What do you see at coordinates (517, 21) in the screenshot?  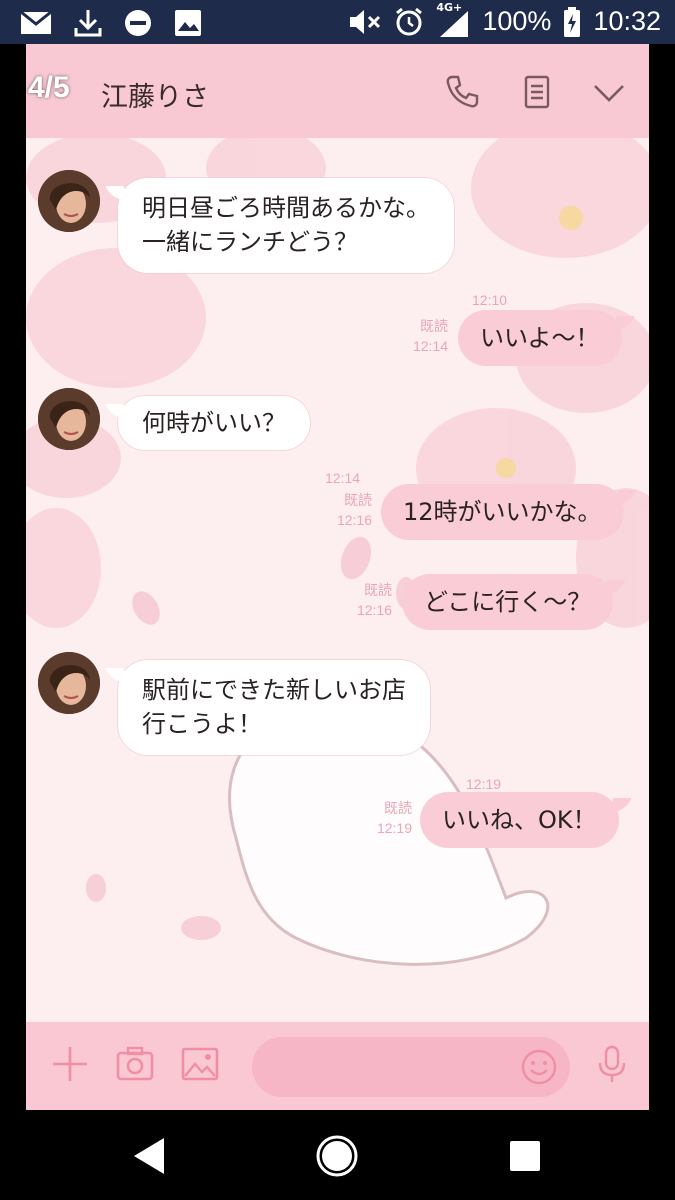 I see `battery-percent: 100%` at bounding box center [517, 21].